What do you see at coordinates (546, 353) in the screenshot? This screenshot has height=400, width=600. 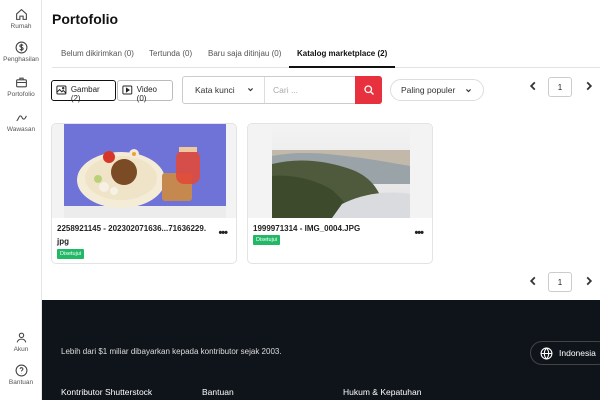 I see `globe-icon` at bounding box center [546, 353].